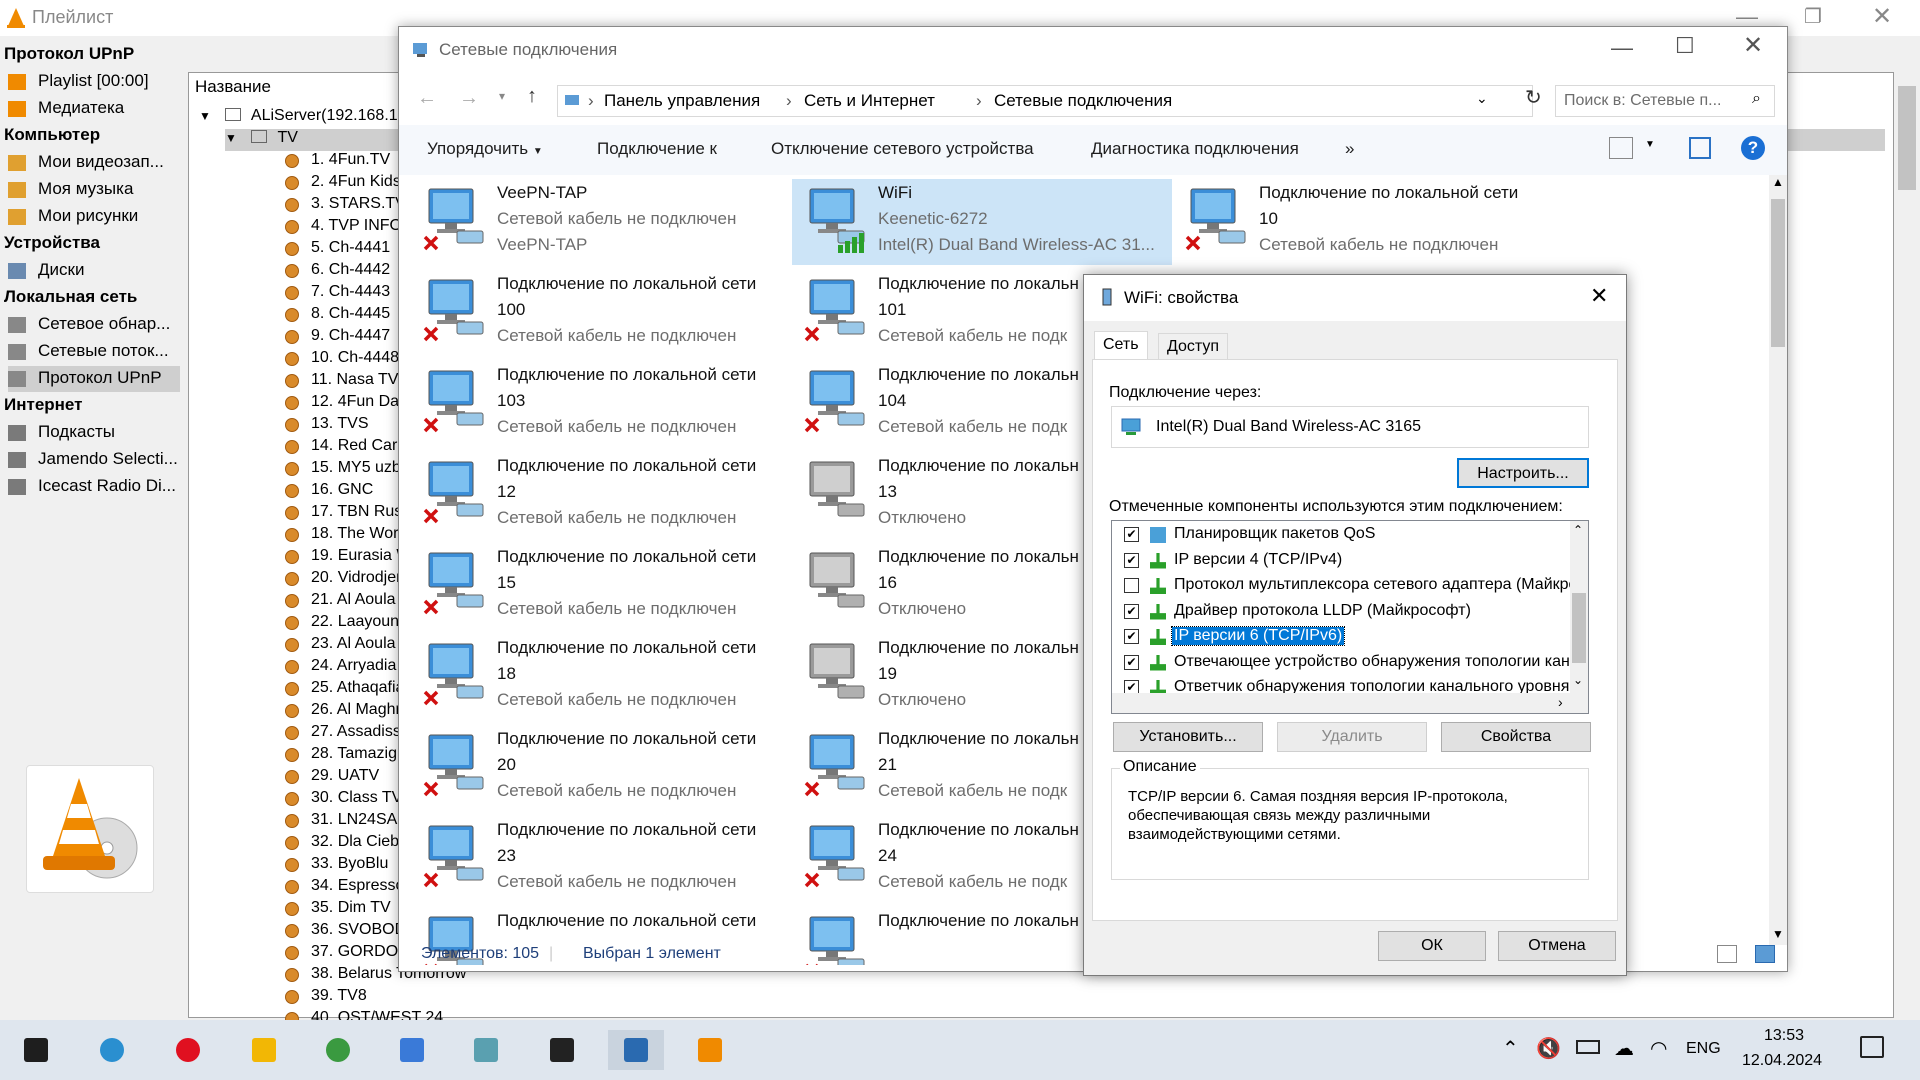 This screenshot has height=1080, width=1920. What do you see at coordinates (341, 822) in the screenshot?
I see `channel-item: 31. LN24SA` at bounding box center [341, 822].